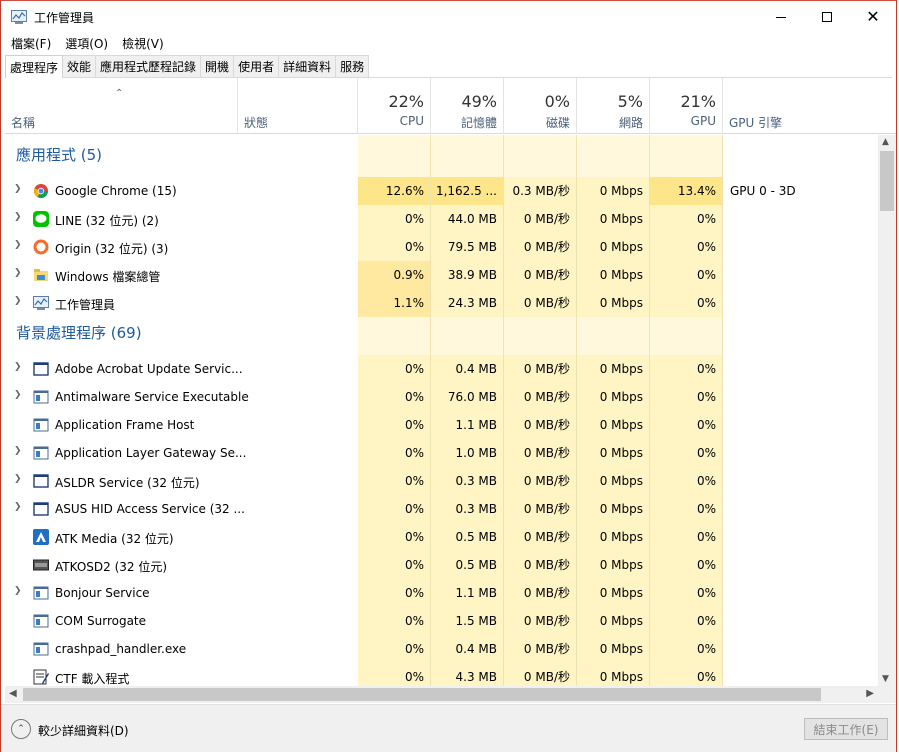  Describe the element at coordinates (394, 106) in the screenshot. I see `header-cpu: 22% CPU` at that location.